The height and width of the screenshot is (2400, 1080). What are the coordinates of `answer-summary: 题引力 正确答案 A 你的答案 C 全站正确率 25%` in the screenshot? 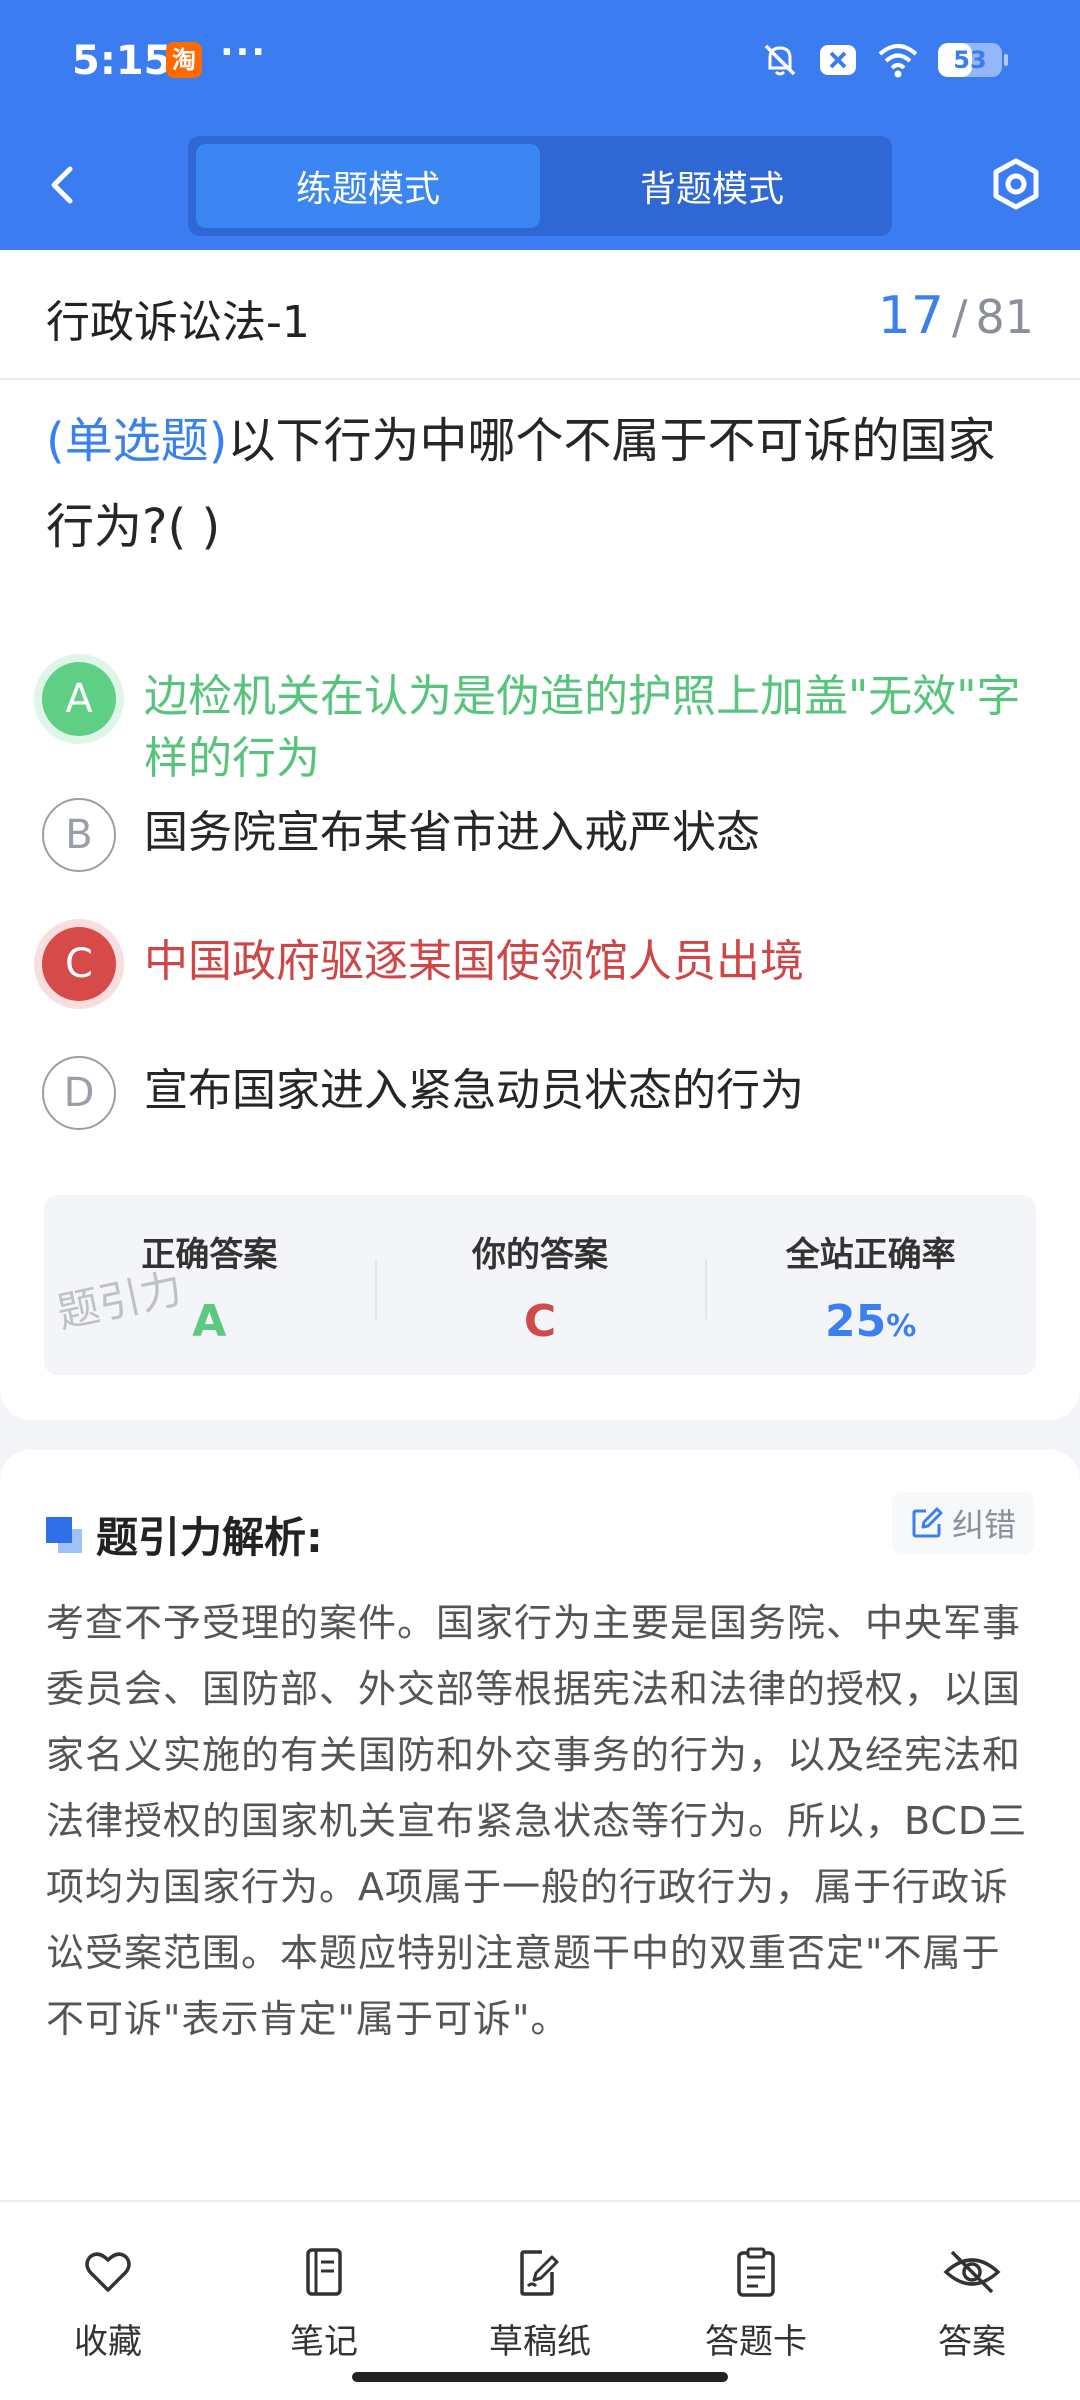 It's located at (540, 1285).